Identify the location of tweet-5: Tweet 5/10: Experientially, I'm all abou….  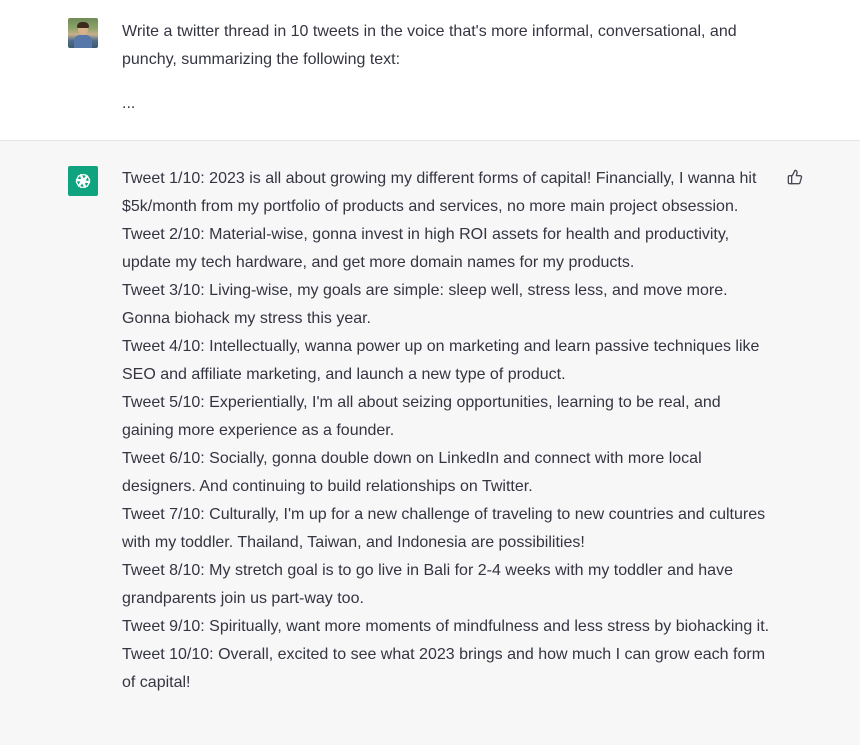
(421, 416).